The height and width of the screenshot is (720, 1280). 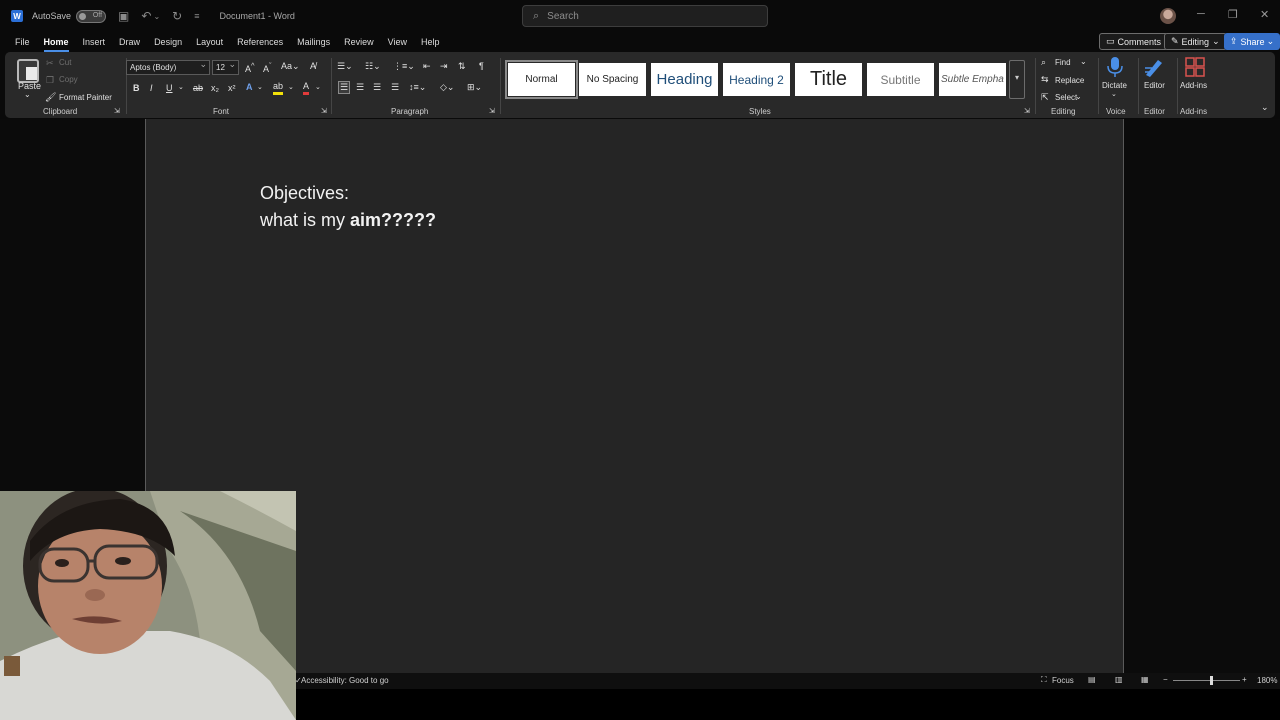 What do you see at coordinates (27, 94) in the screenshot?
I see `paste-dropdown-icon: ⌄` at bounding box center [27, 94].